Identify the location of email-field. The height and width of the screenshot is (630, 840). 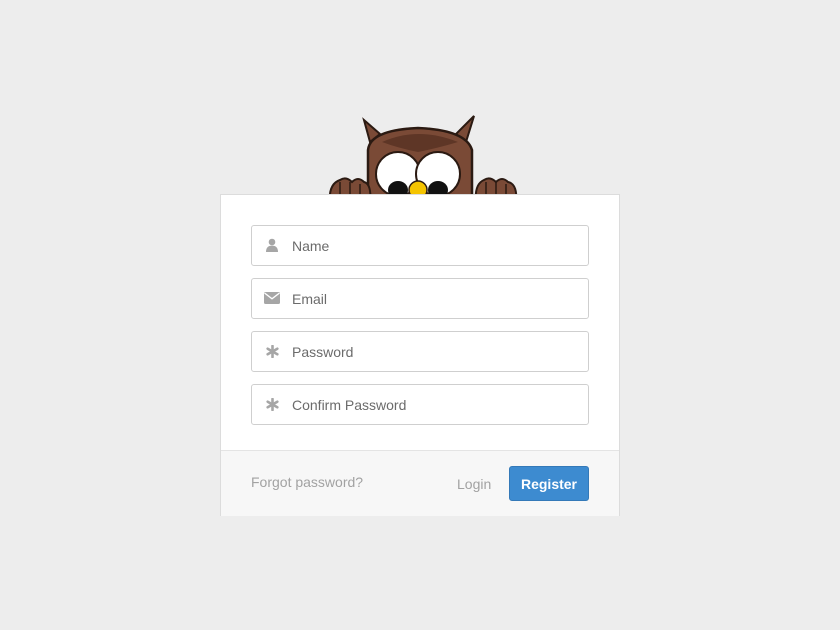
(420, 298).